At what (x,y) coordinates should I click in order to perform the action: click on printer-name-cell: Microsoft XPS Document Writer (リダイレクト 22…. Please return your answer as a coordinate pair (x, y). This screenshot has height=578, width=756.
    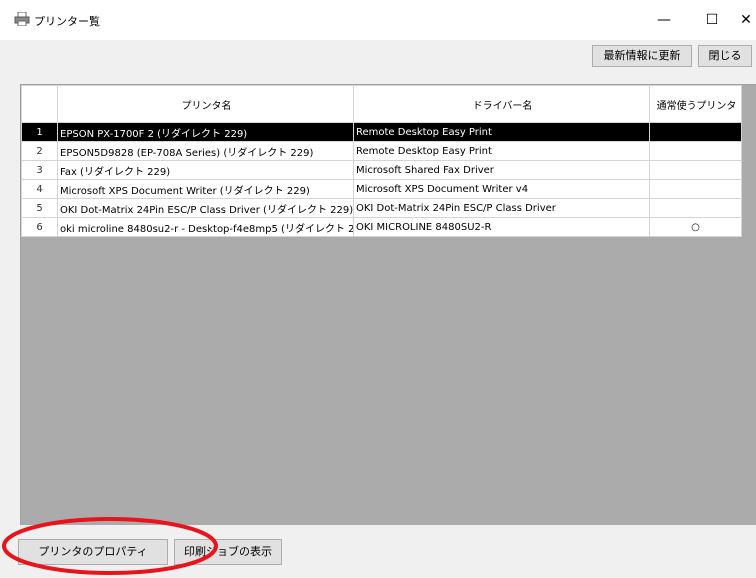
    Looking at the image, I should click on (205, 189).